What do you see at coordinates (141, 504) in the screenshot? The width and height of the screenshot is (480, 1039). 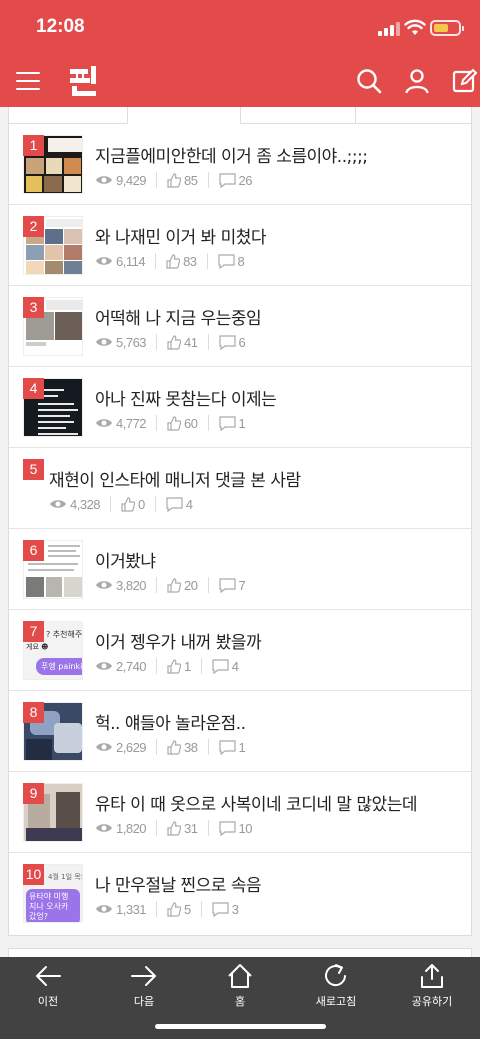 I see `like-count: 0` at bounding box center [141, 504].